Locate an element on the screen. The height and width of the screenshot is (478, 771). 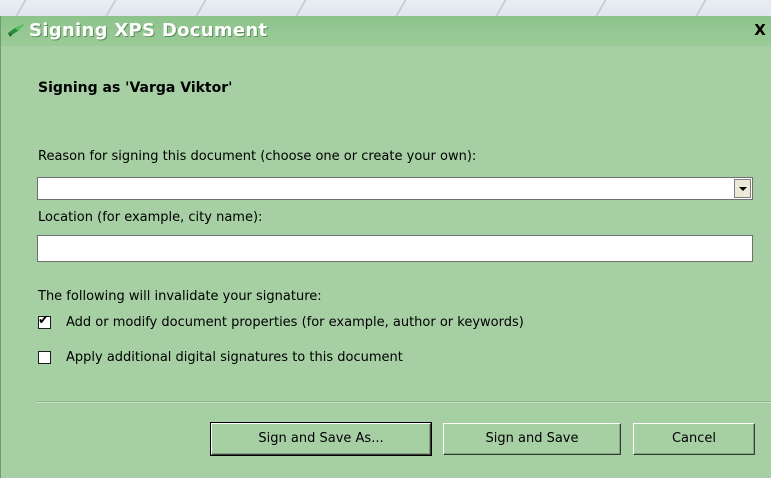
location-field is located at coordinates (395, 248).